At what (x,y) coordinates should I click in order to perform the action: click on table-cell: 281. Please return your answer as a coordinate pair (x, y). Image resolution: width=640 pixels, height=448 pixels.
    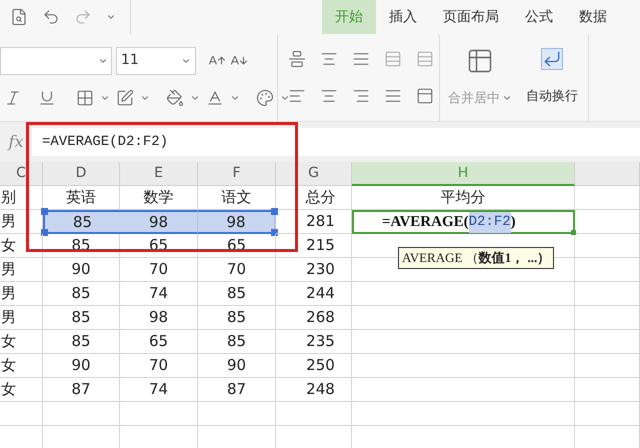
    Looking at the image, I should click on (314, 222).